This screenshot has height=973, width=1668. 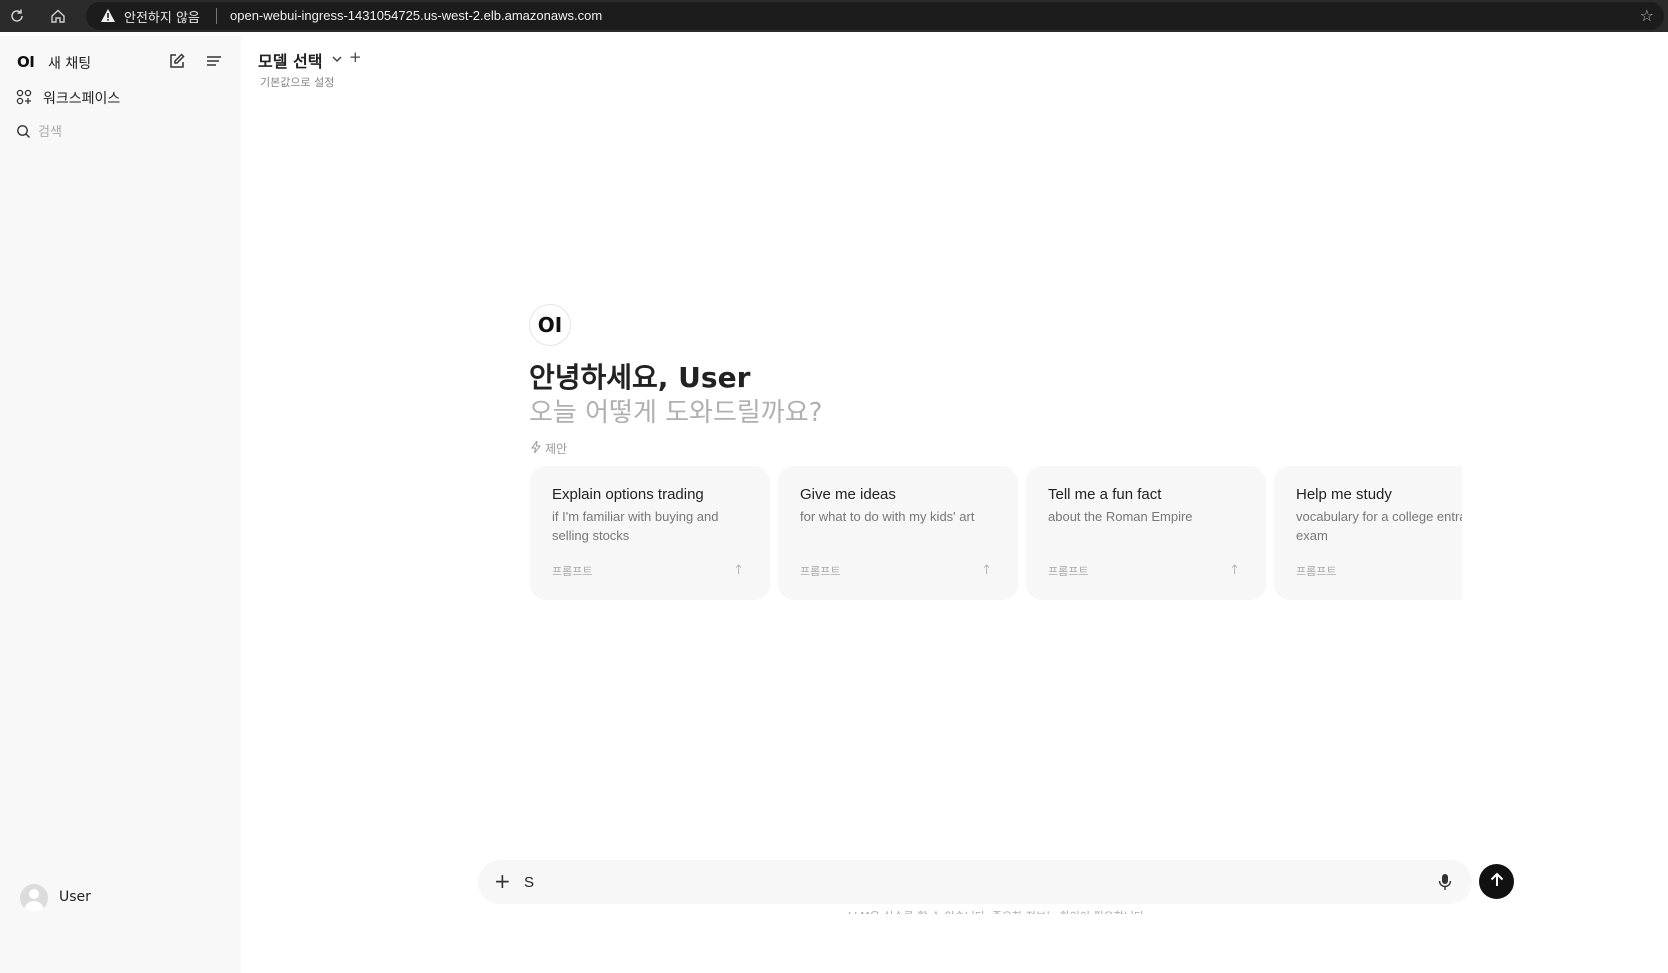 I want to click on greeting-subtitle: 오늘 어떻게 도와드릴까요?, so click(x=676, y=413).